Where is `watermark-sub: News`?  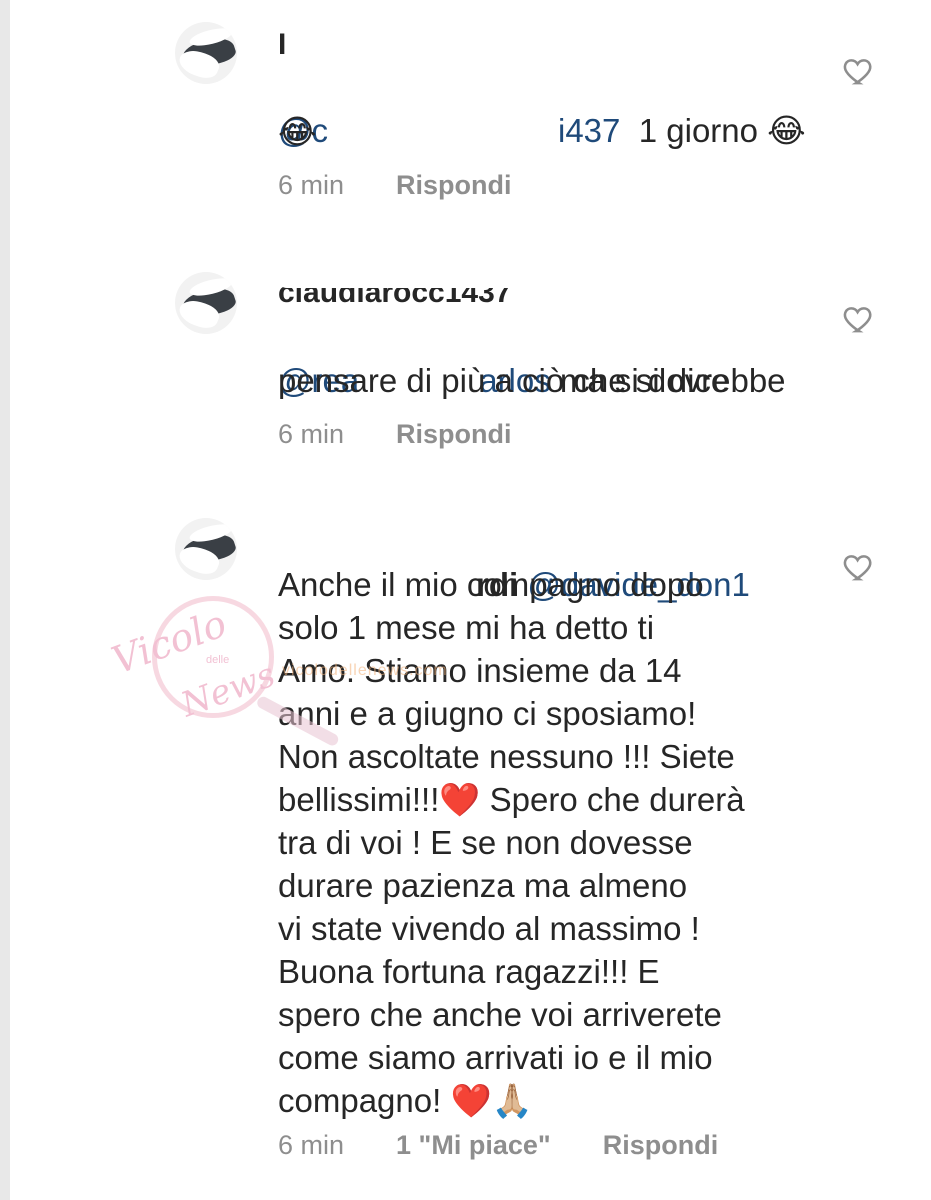 watermark-sub: News is located at coordinates (228, 690).